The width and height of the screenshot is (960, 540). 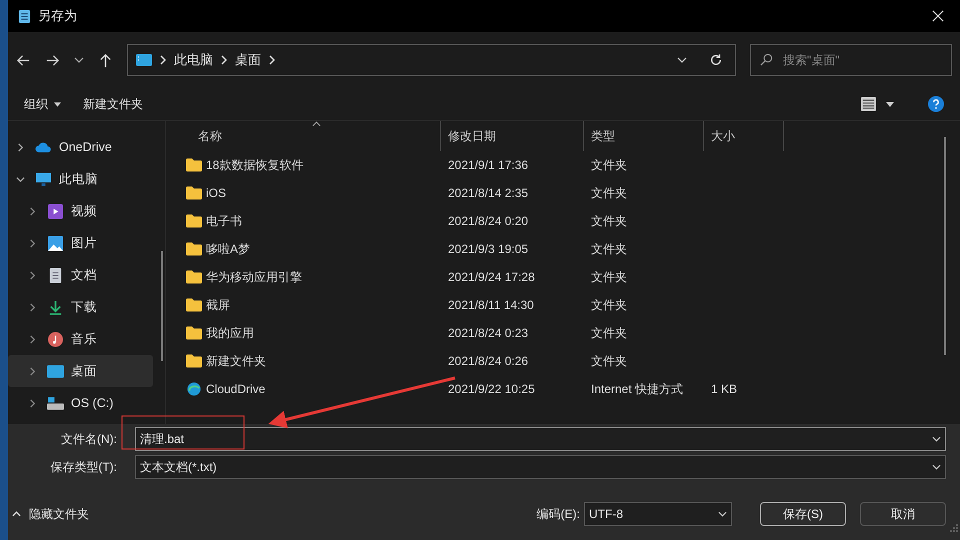 What do you see at coordinates (89, 439) in the screenshot?
I see `field-label: 文件名(N):` at bounding box center [89, 439].